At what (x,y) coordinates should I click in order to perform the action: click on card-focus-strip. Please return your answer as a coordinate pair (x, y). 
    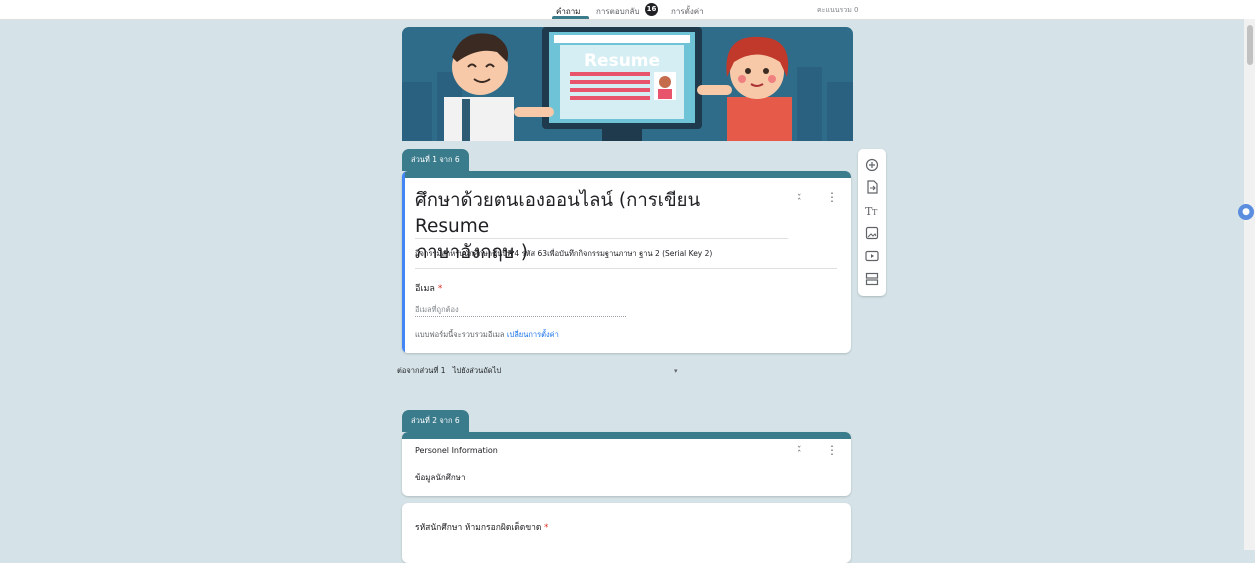
    Looking at the image, I should click on (403, 262).